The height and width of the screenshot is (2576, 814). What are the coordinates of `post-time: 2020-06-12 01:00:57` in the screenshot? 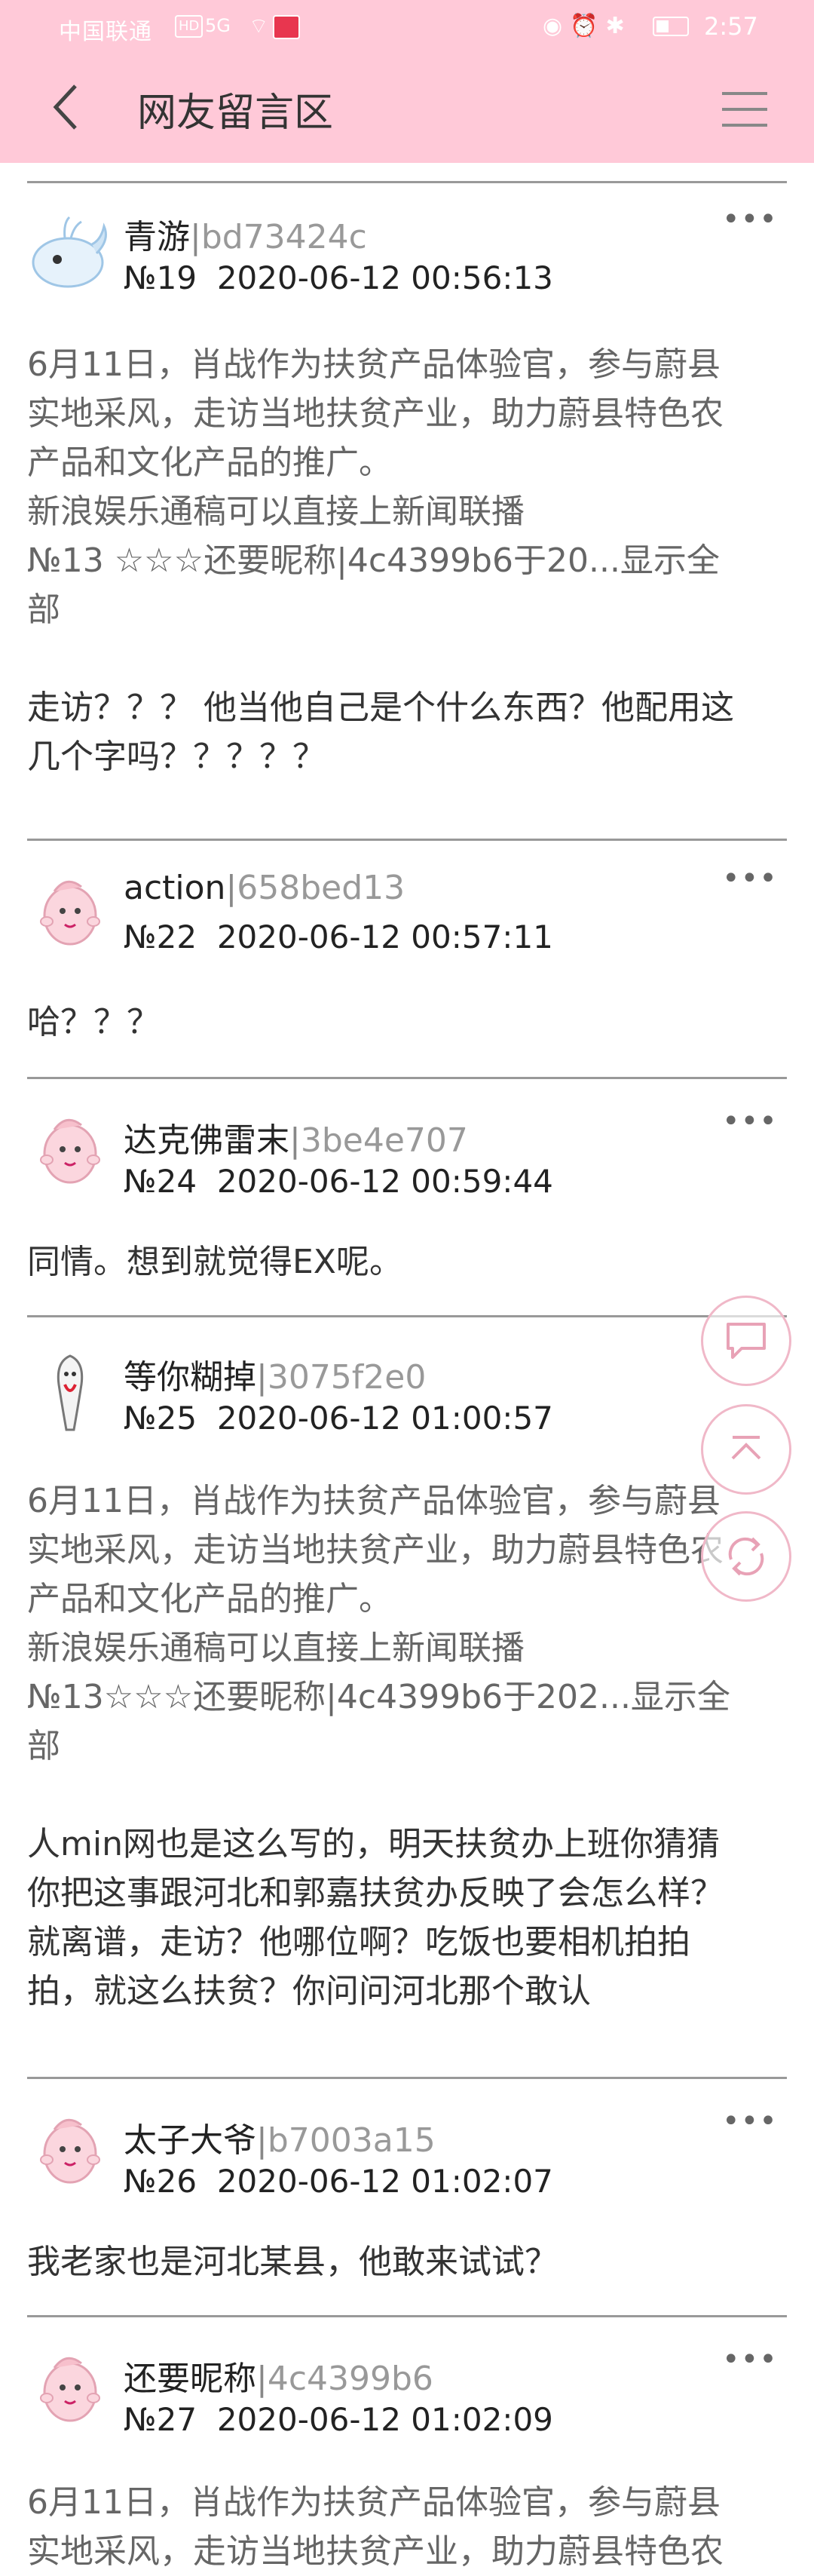 It's located at (384, 1418).